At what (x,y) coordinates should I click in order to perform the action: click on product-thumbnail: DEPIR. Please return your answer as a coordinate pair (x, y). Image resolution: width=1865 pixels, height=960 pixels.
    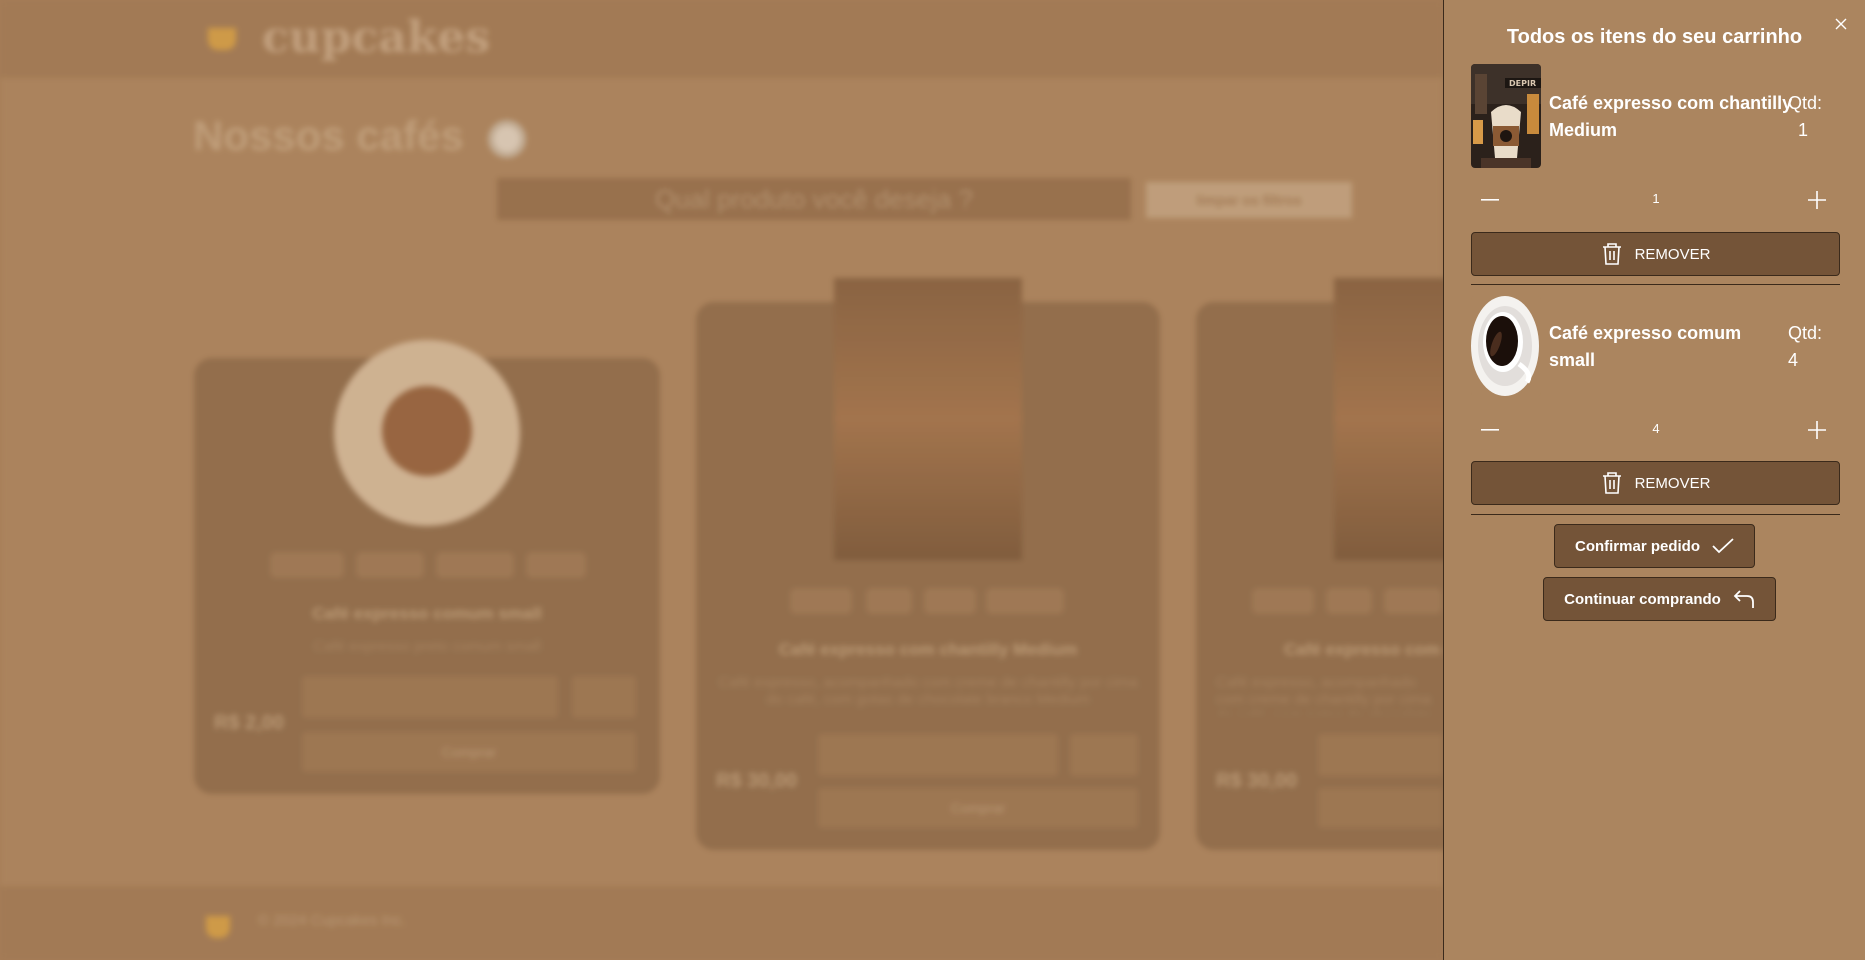
    Looking at the image, I should click on (1506, 116).